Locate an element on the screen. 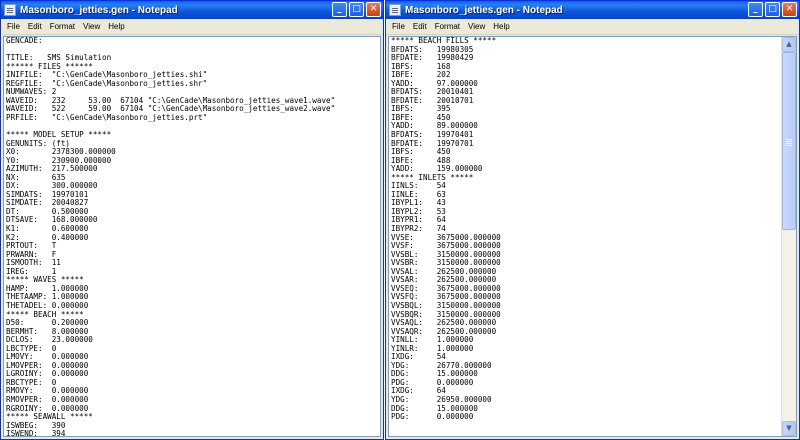  text-line: GENCADE: is located at coordinates (24, 41).